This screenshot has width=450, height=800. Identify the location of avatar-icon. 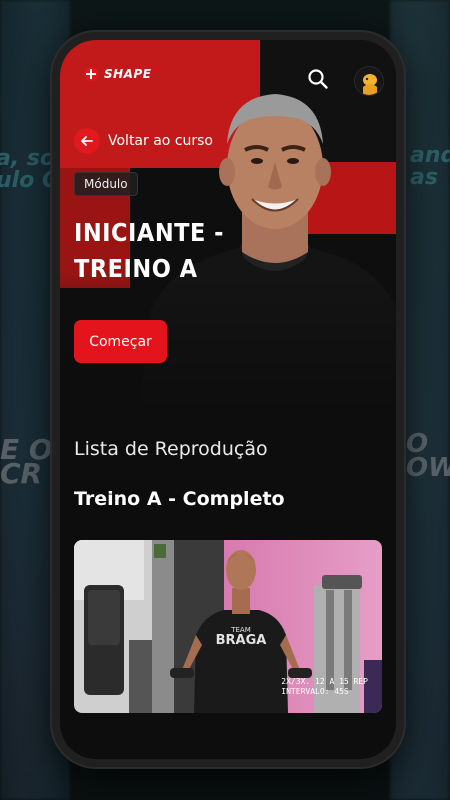
(369, 81).